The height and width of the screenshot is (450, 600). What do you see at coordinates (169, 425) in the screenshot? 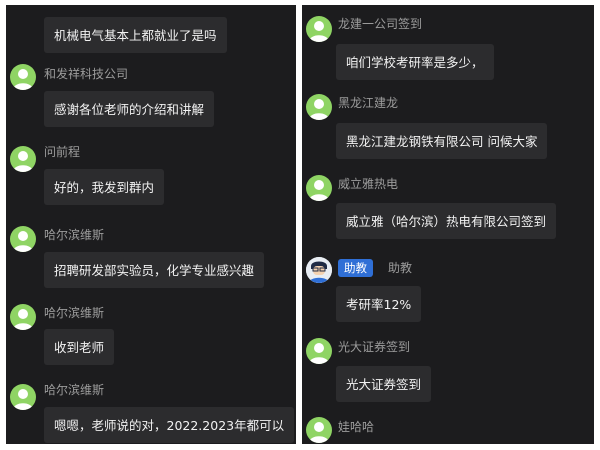
I see `message-bubble: 嗯嗯，老师说的对，2022.2023年都可以` at bounding box center [169, 425].